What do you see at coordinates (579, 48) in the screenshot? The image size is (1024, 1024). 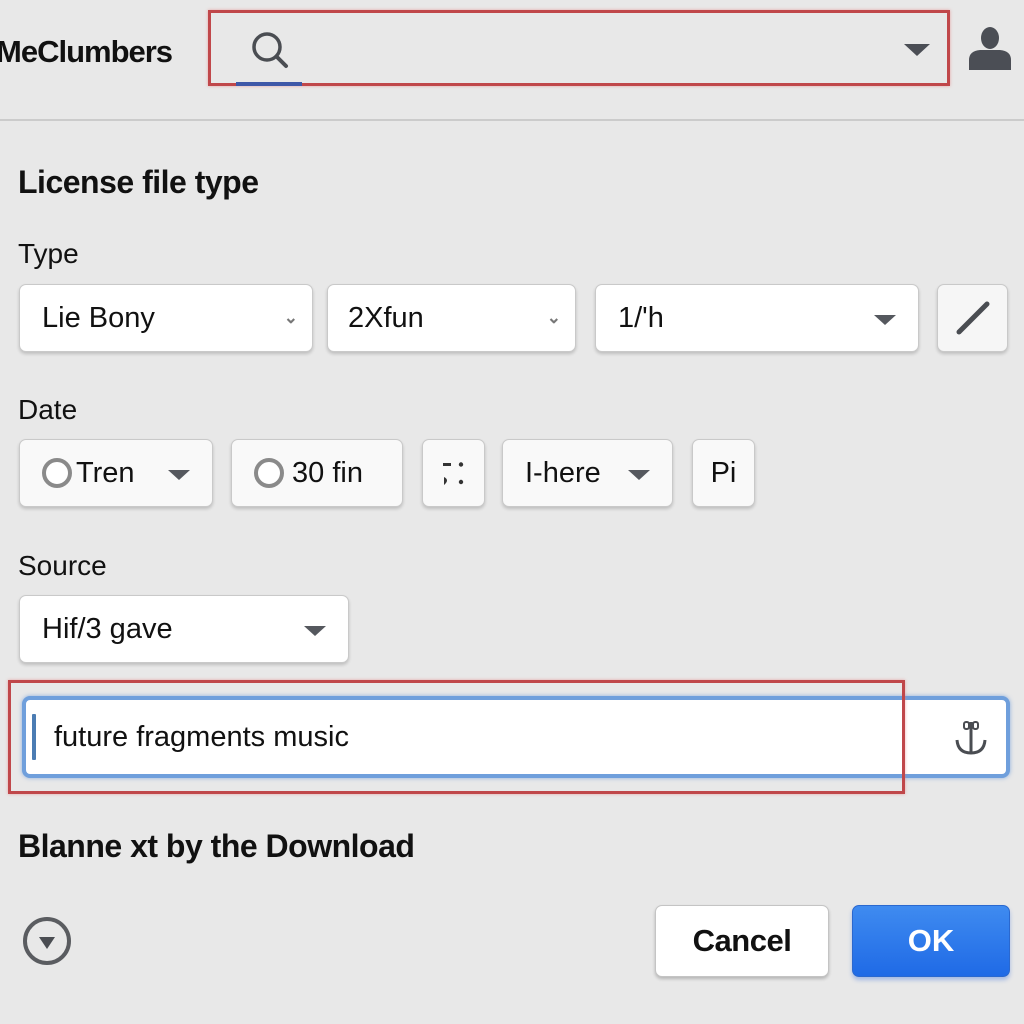 I see `search-bar` at bounding box center [579, 48].